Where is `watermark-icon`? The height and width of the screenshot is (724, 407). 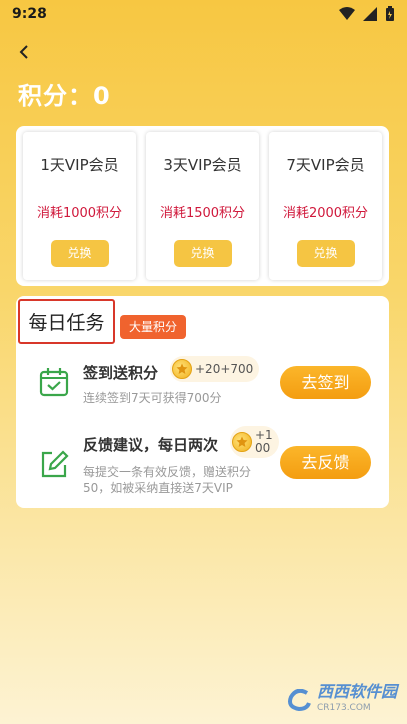
watermark-icon is located at coordinates (299, 700).